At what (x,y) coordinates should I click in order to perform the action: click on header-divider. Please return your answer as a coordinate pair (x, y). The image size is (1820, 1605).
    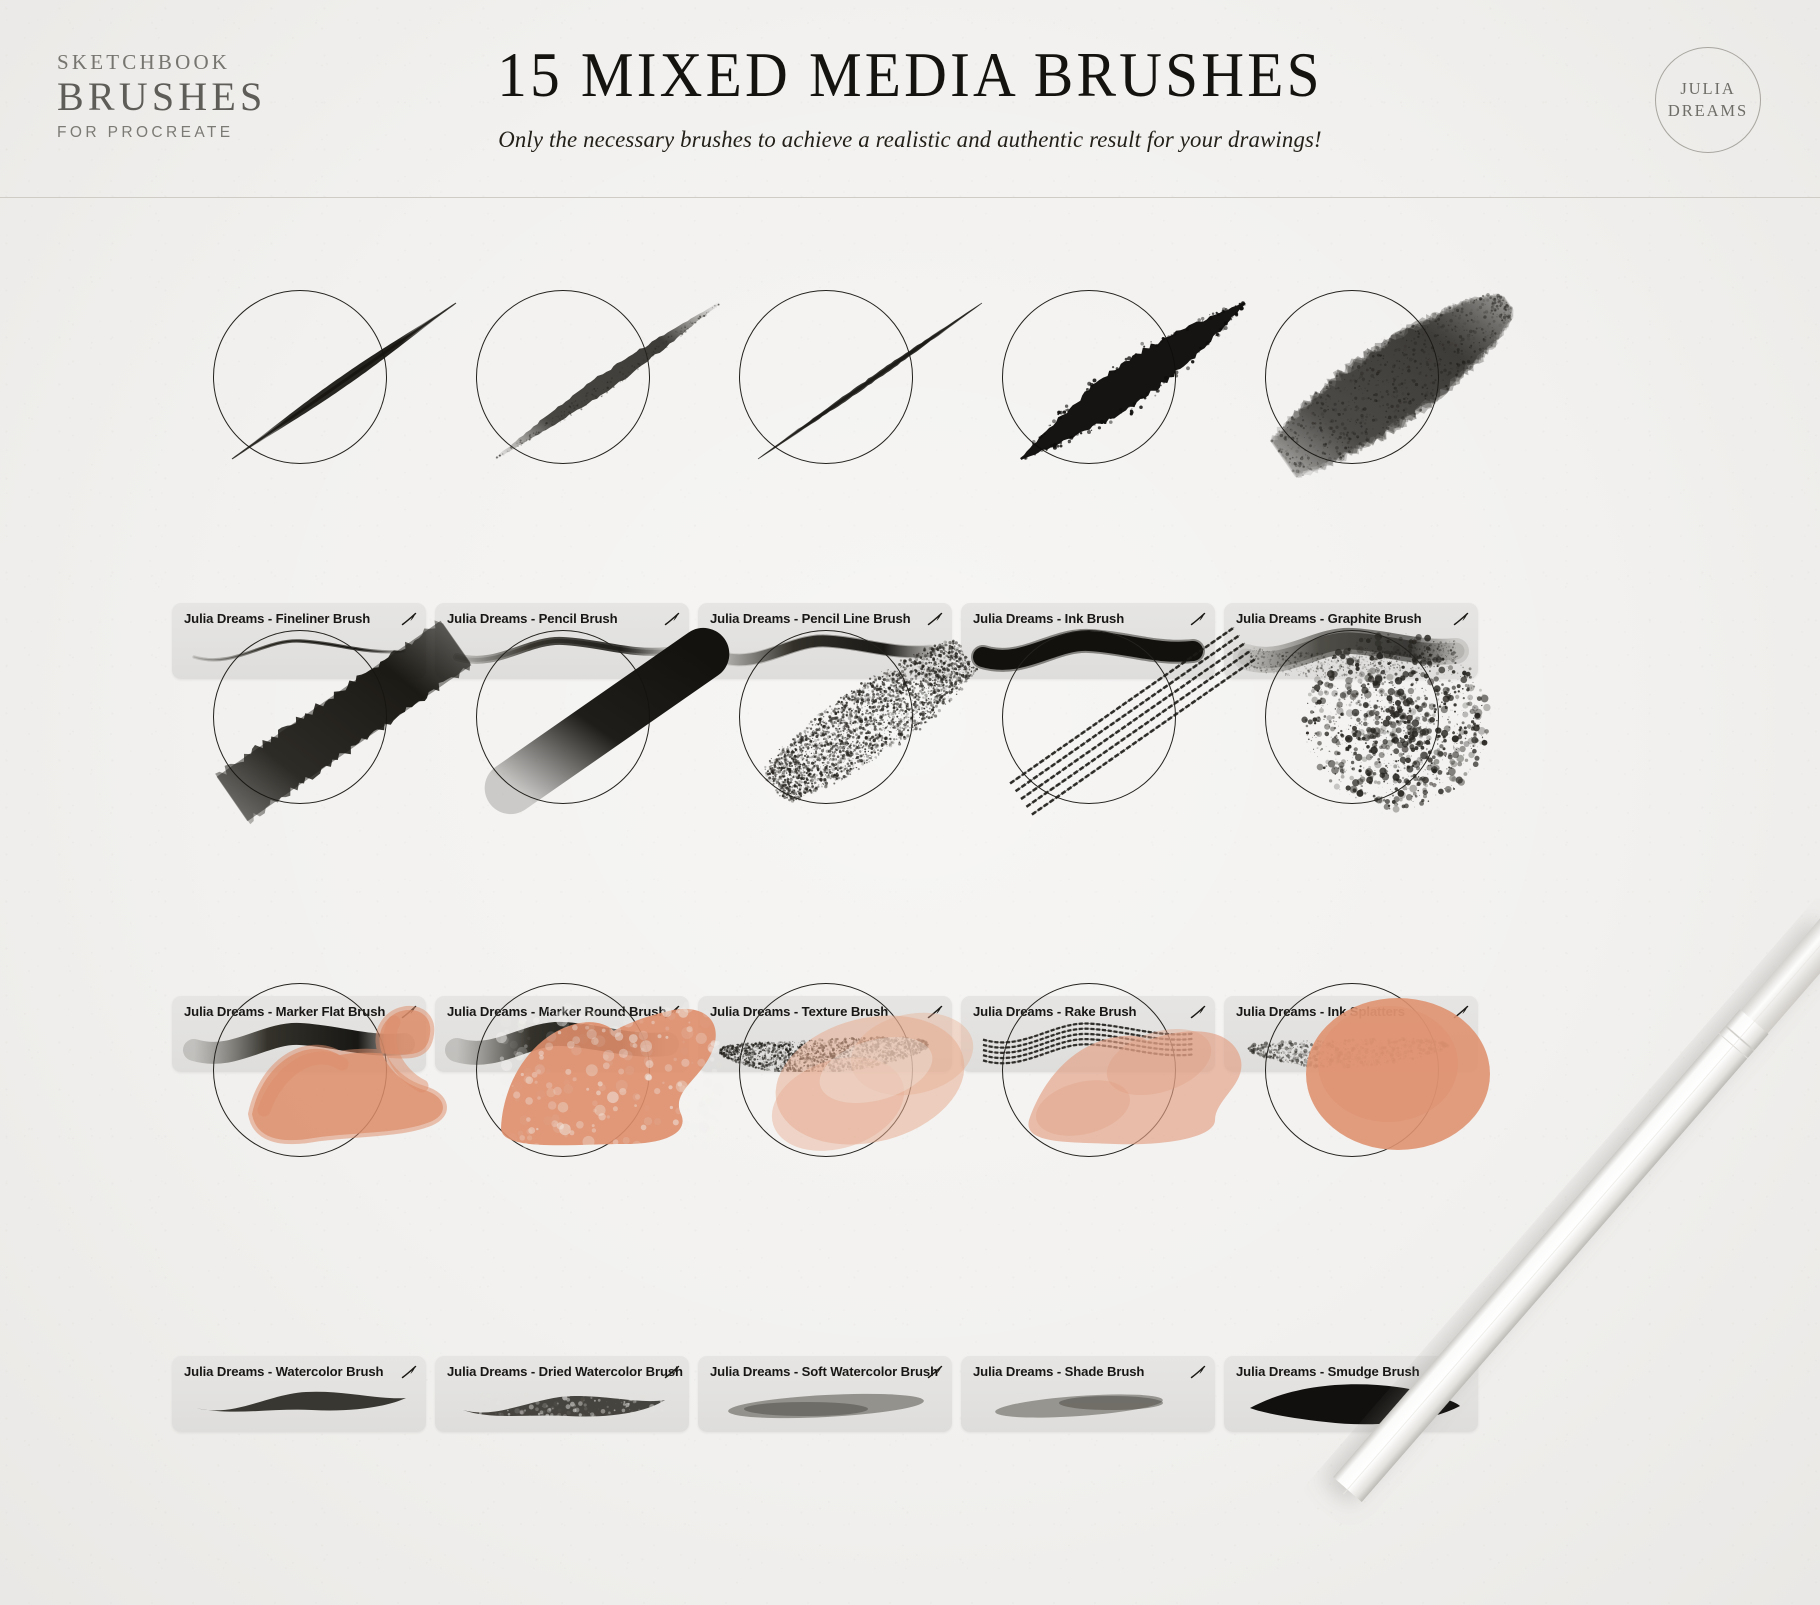
    Looking at the image, I should click on (910, 197).